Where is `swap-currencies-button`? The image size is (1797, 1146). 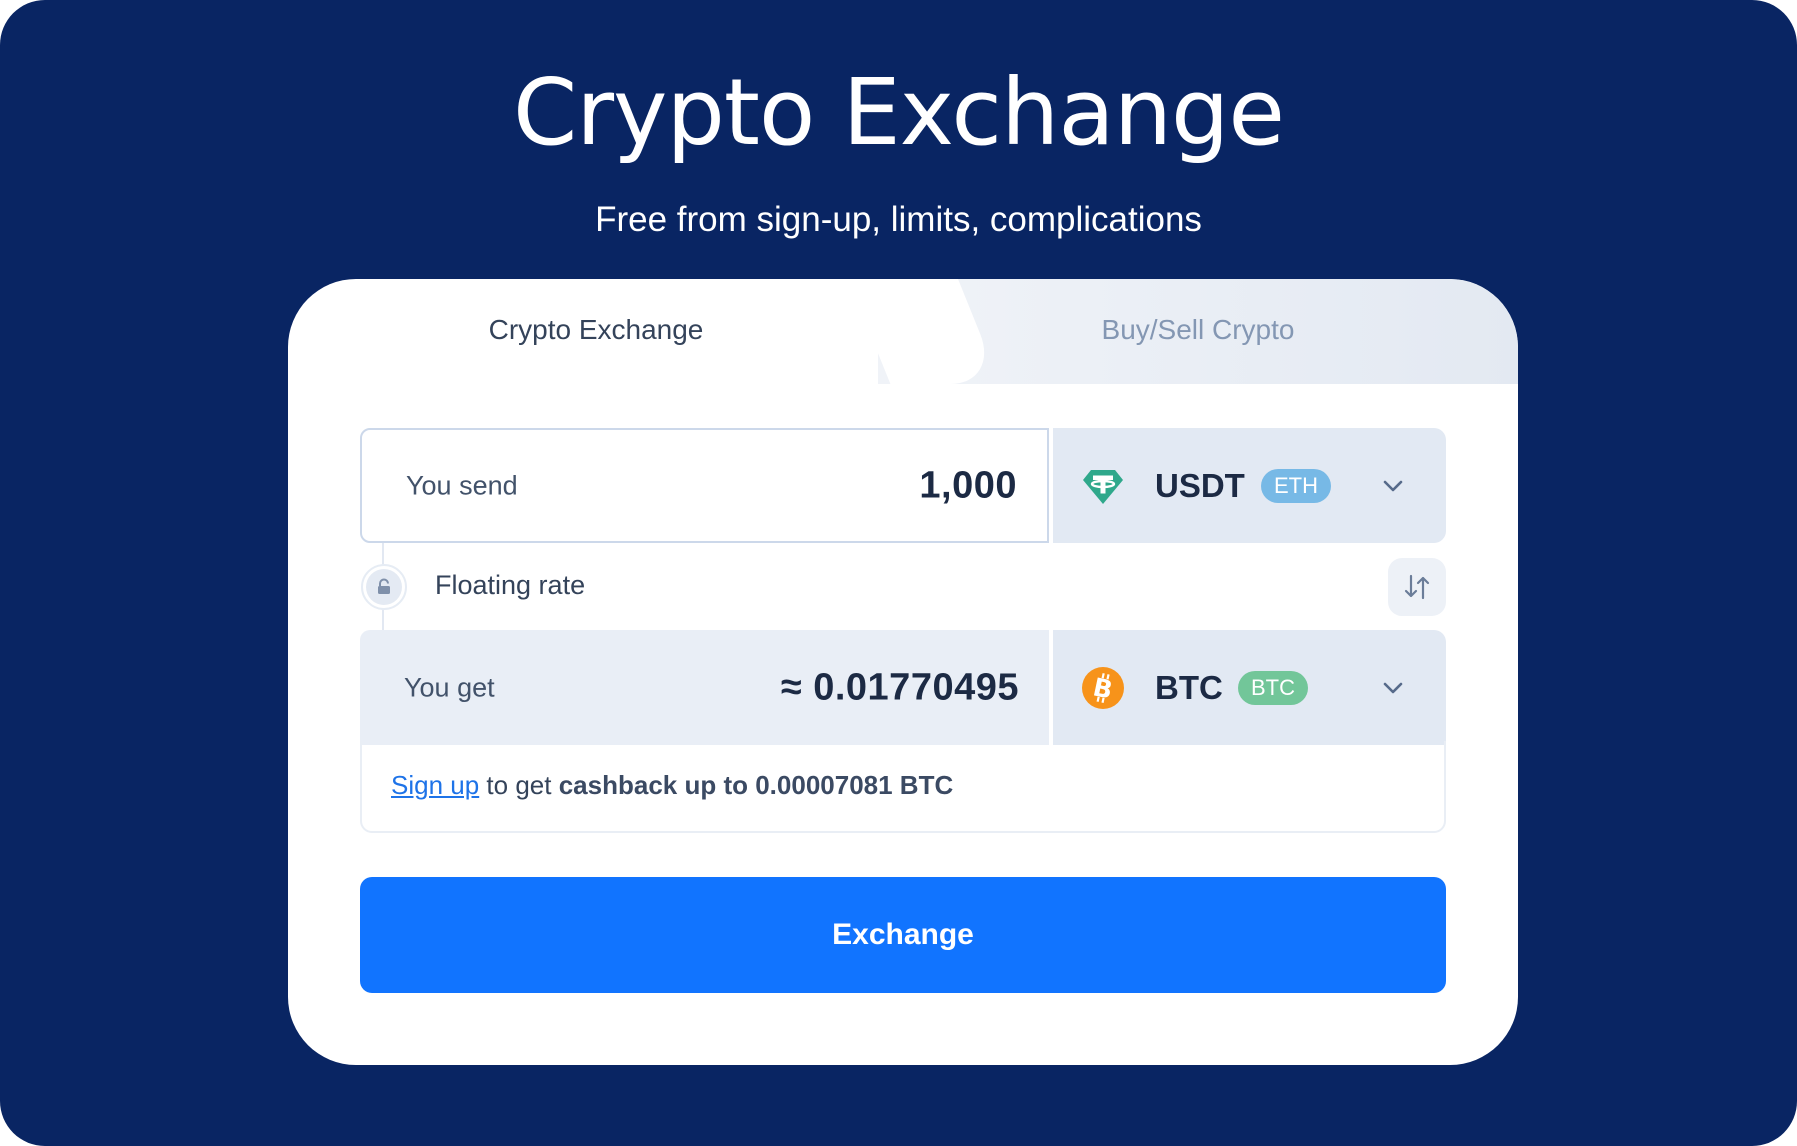 swap-currencies-button is located at coordinates (1417, 587).